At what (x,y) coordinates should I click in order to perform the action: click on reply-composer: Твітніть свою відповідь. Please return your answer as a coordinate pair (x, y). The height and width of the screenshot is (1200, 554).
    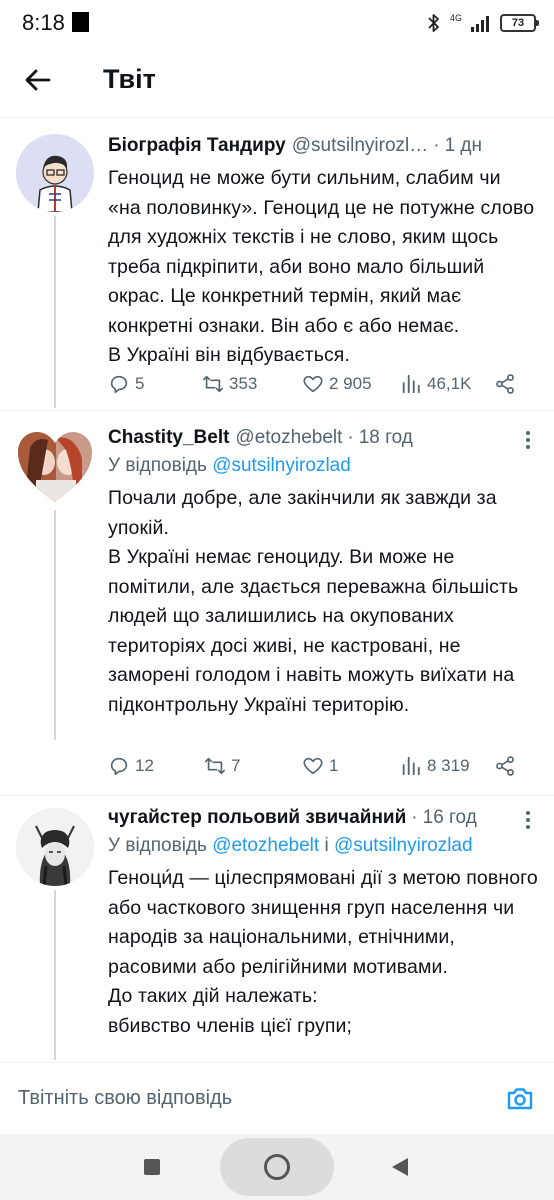
    Looking at the image, I should click on (277, 1098).